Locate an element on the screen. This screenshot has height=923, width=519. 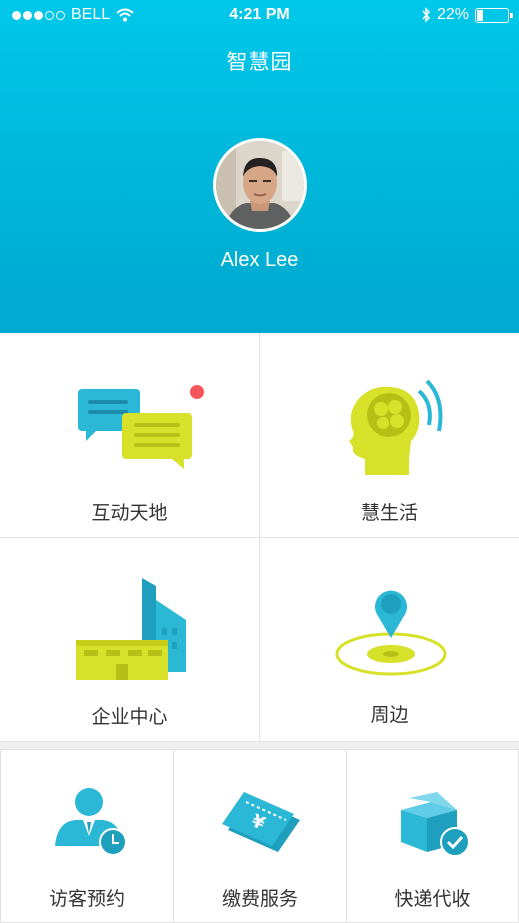
brain-head-icon is located at coordinates (396, 427).